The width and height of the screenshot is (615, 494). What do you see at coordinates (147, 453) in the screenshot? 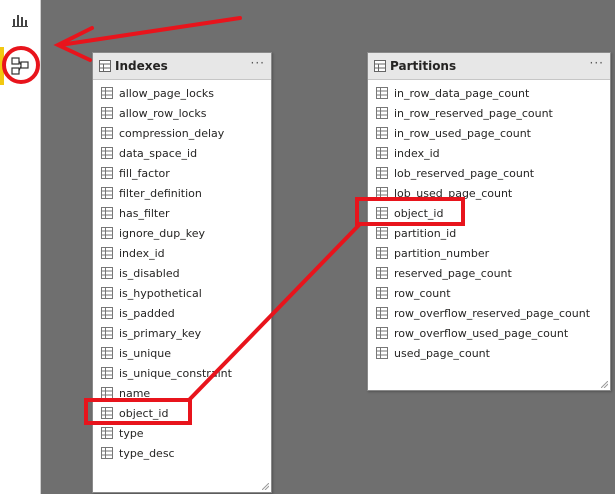
I see `field-label: type_desc` at bounding box center [147, 453].